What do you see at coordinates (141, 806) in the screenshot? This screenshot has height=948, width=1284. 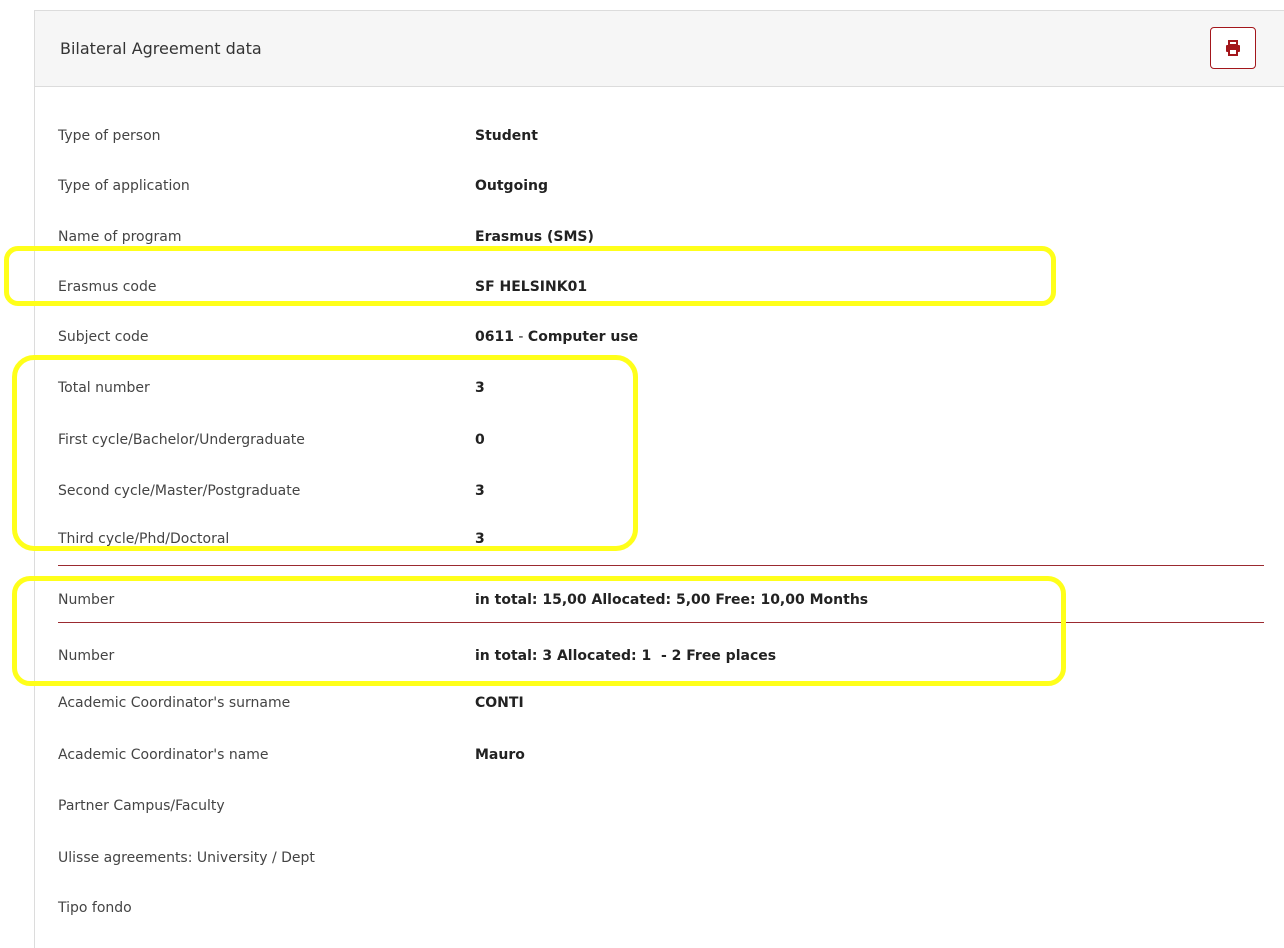 I see `field-label: Partner Campus/Faculty` at bounding box center [141, 806].